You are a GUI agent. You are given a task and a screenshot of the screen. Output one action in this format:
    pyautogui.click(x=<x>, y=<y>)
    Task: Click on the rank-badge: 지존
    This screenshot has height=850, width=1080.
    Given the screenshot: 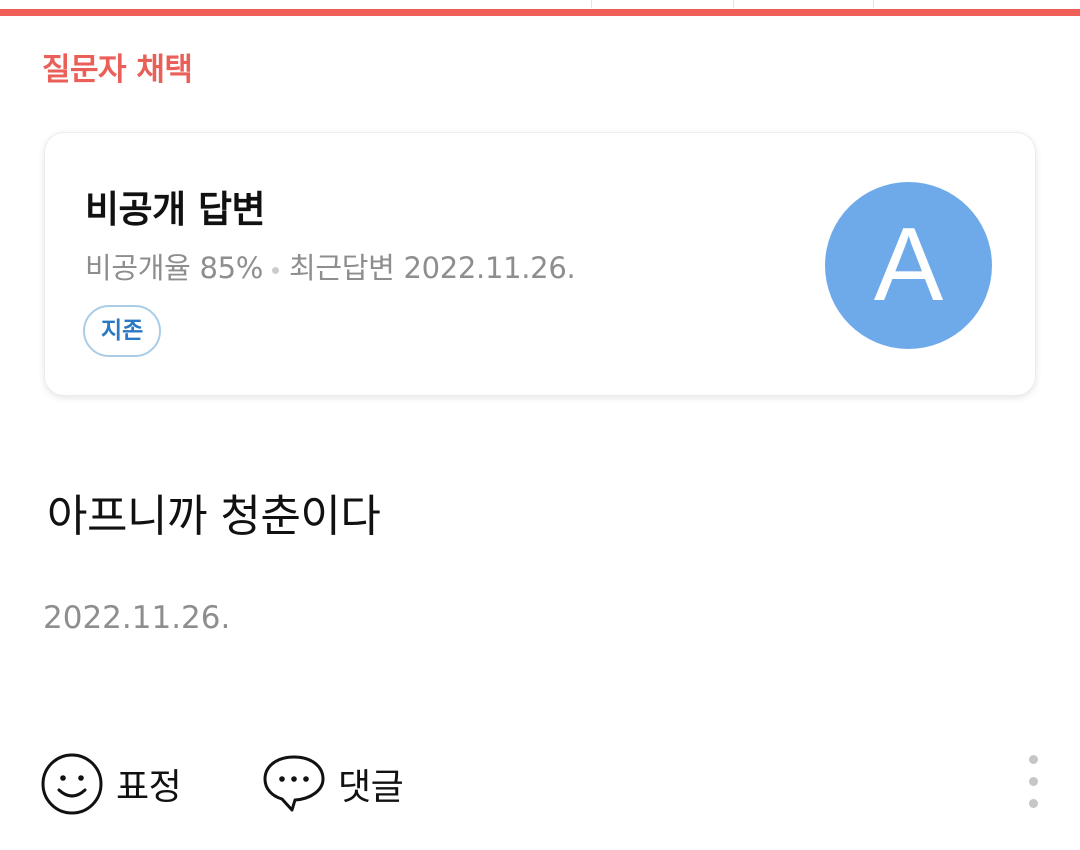 What is the action you would take?
    pyautogui.click(x=122, y=331)
    